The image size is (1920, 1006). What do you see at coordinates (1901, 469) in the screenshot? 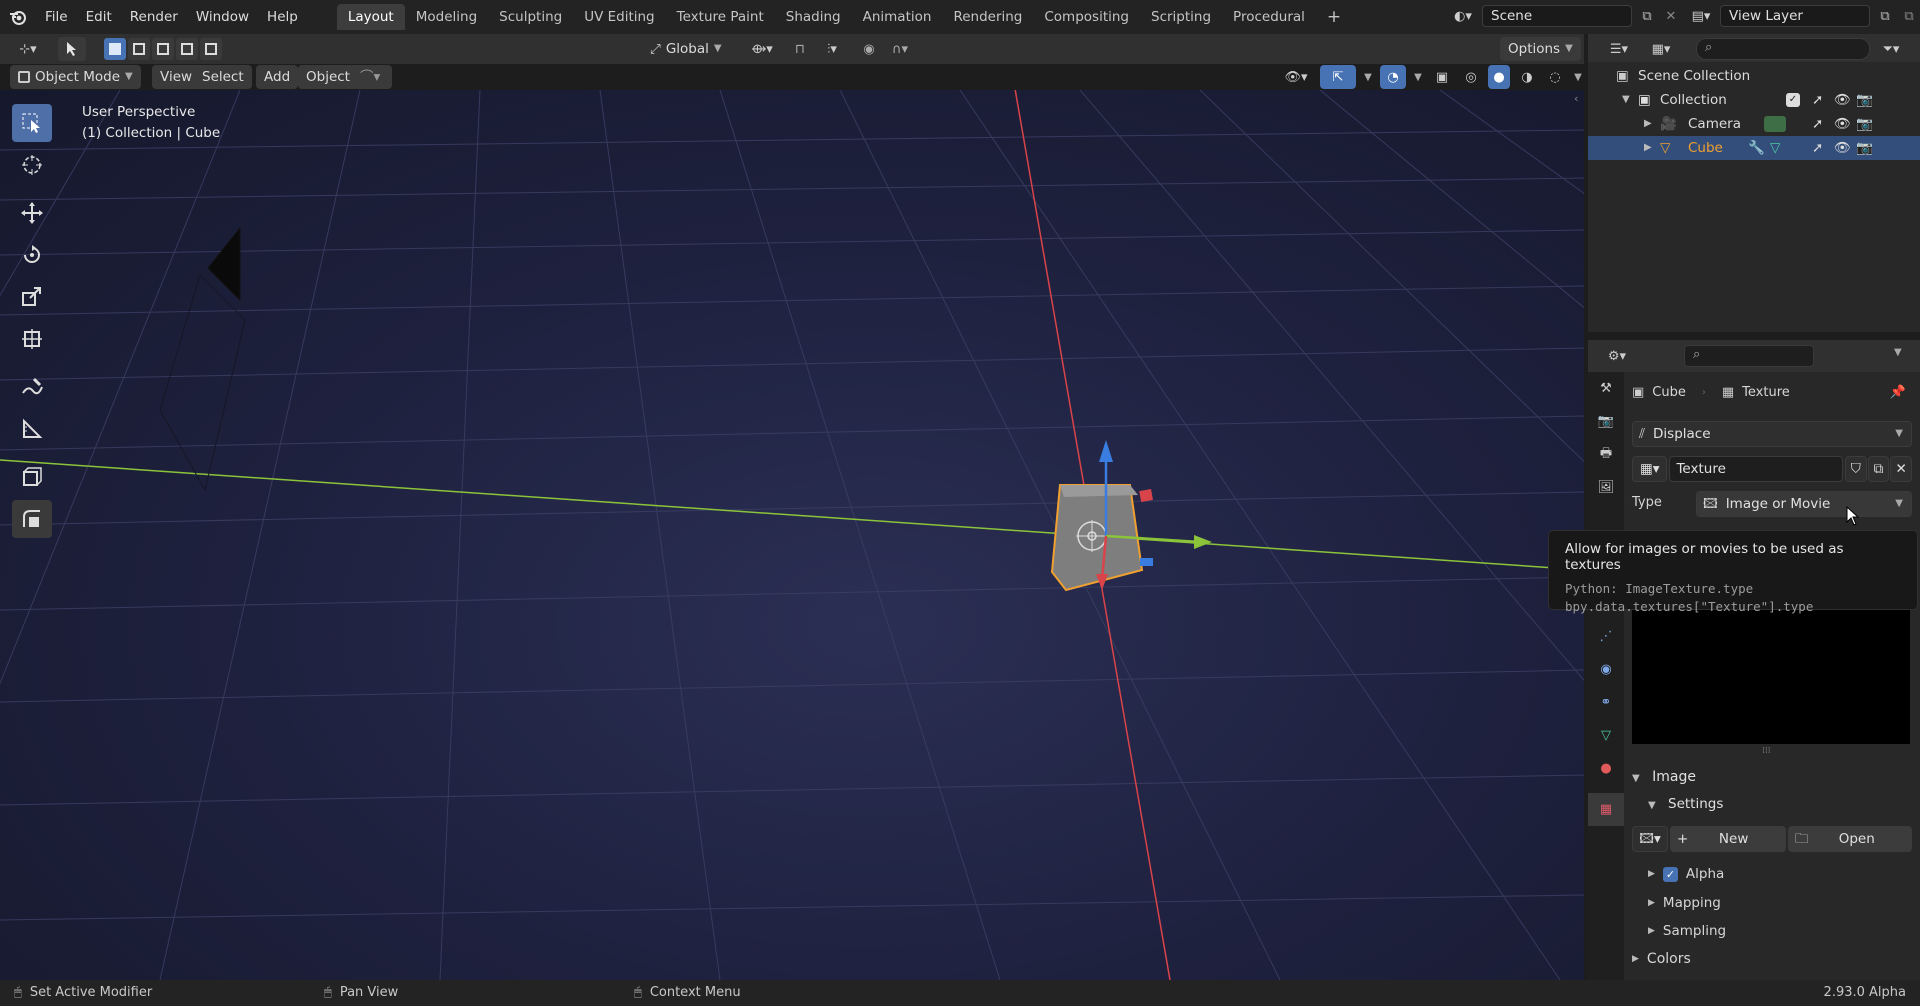
I see `unlink-texture-button: ✕` at bounding box center [1901, 469].